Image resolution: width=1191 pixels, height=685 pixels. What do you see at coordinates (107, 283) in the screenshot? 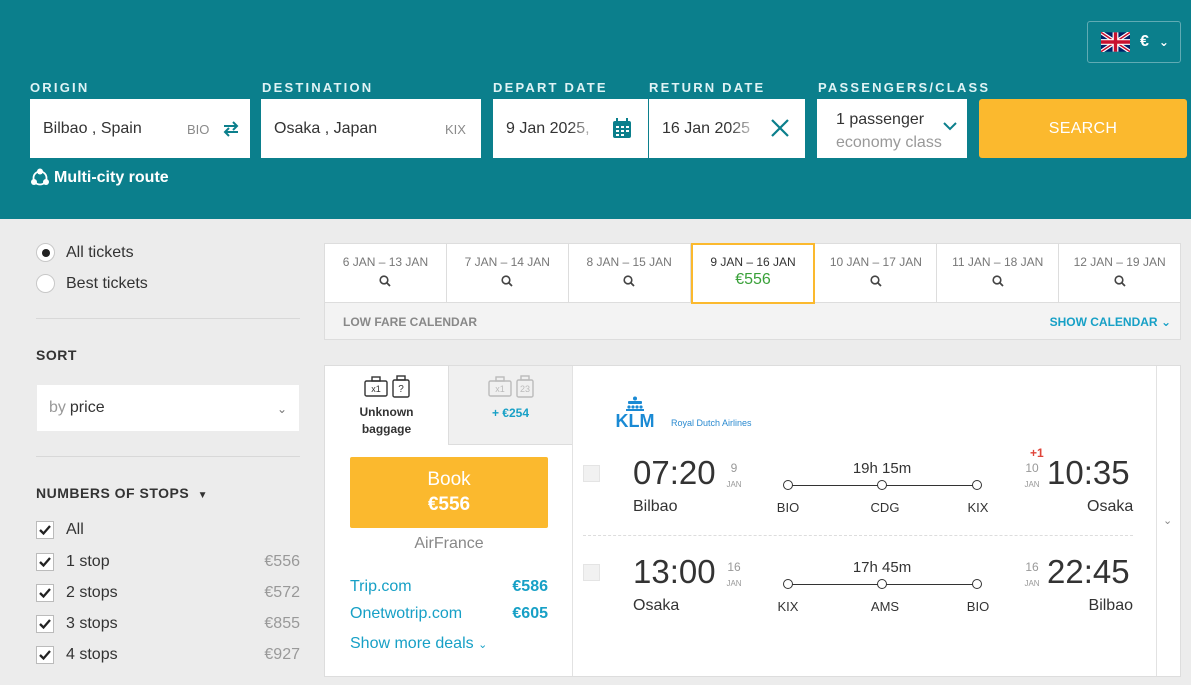
I see `best-tickets-label: Best tickets` at bounding box center [107, 283].